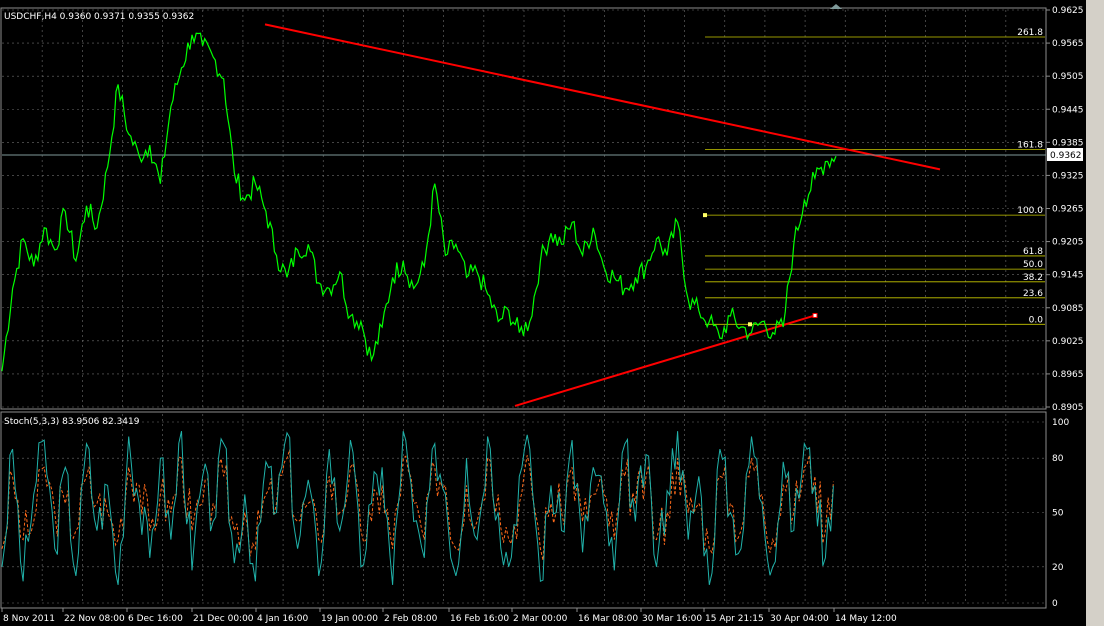 This screenshot has width=1104, height=626. I want to click on osc-tick-label: 80, so click(1058, 459).